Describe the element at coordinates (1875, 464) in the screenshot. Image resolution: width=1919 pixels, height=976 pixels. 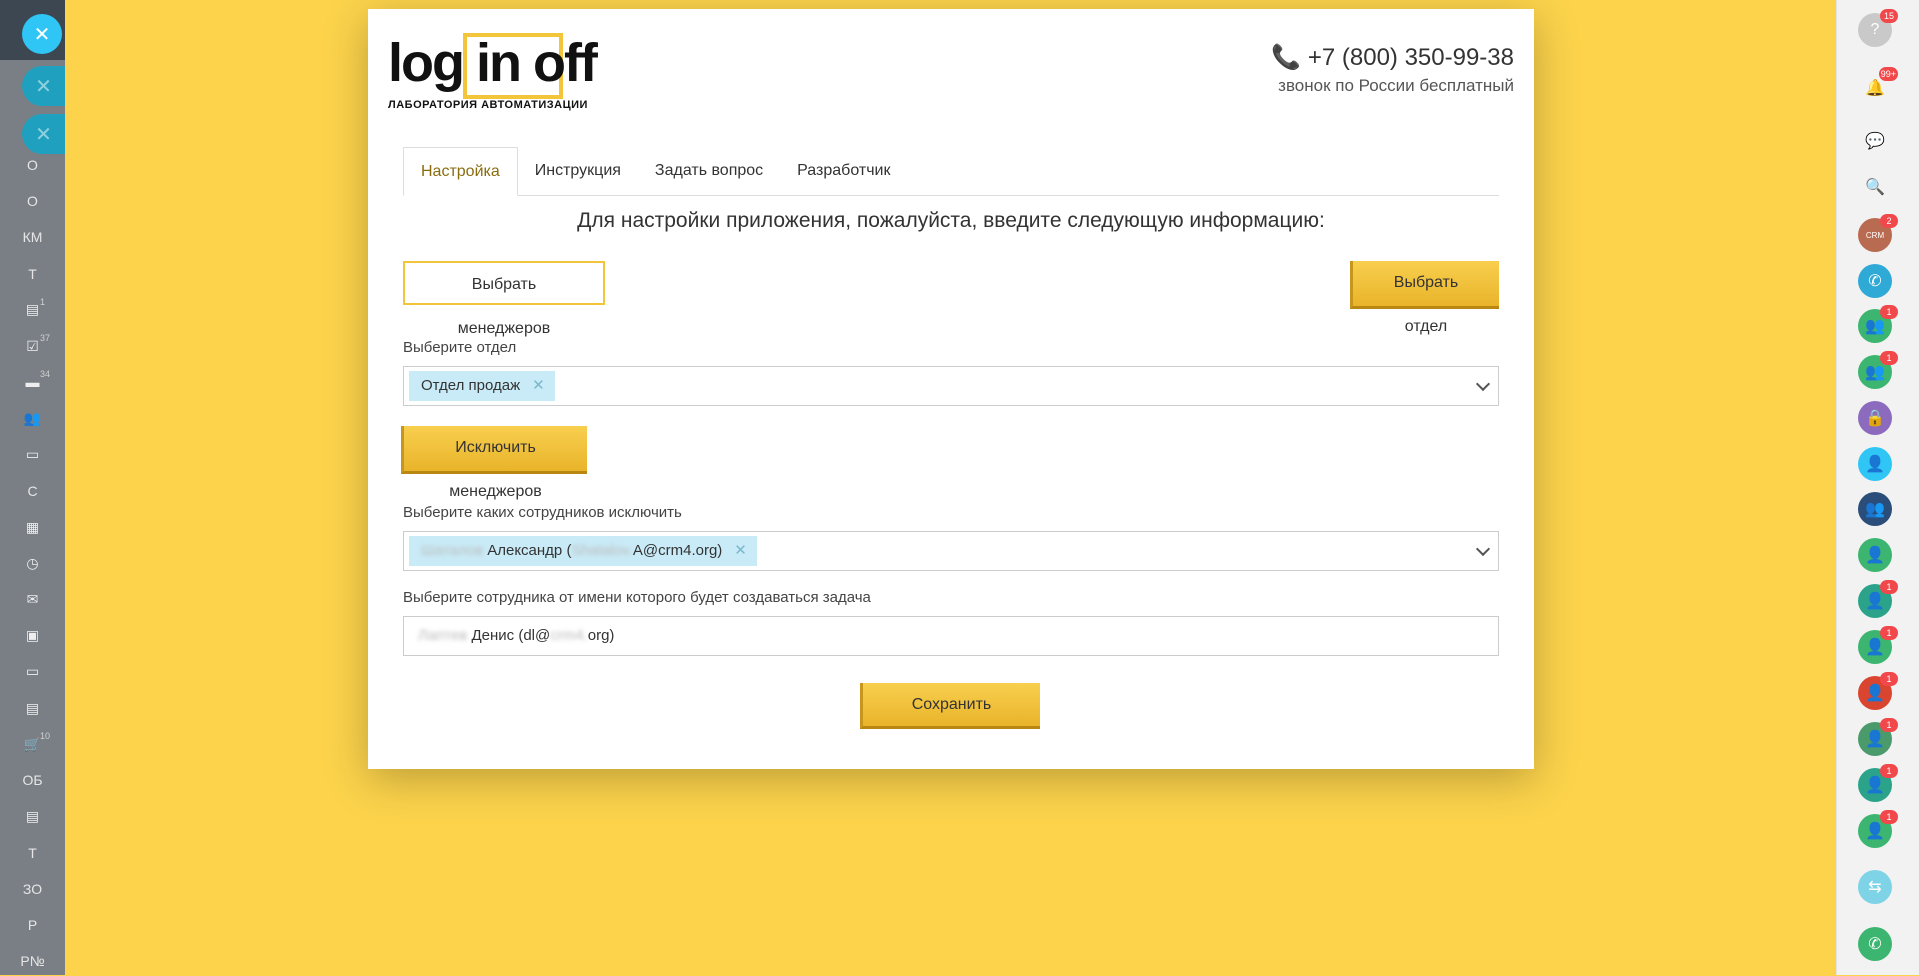
I see `contact-3: 👤` at that location.